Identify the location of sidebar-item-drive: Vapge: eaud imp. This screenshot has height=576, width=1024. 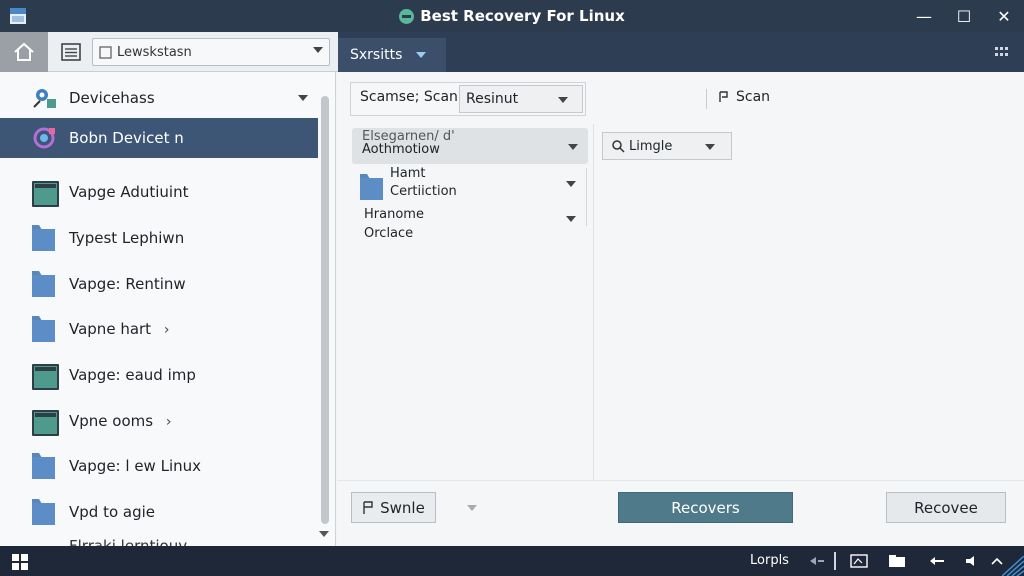
(159, 375).